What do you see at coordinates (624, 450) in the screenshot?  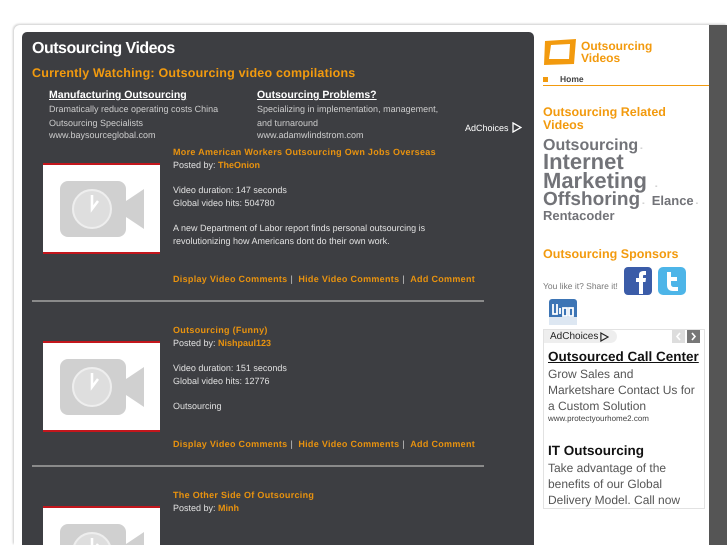 I see `ad-title-link: IT Outsourcing` at bounding box center [624, 450].